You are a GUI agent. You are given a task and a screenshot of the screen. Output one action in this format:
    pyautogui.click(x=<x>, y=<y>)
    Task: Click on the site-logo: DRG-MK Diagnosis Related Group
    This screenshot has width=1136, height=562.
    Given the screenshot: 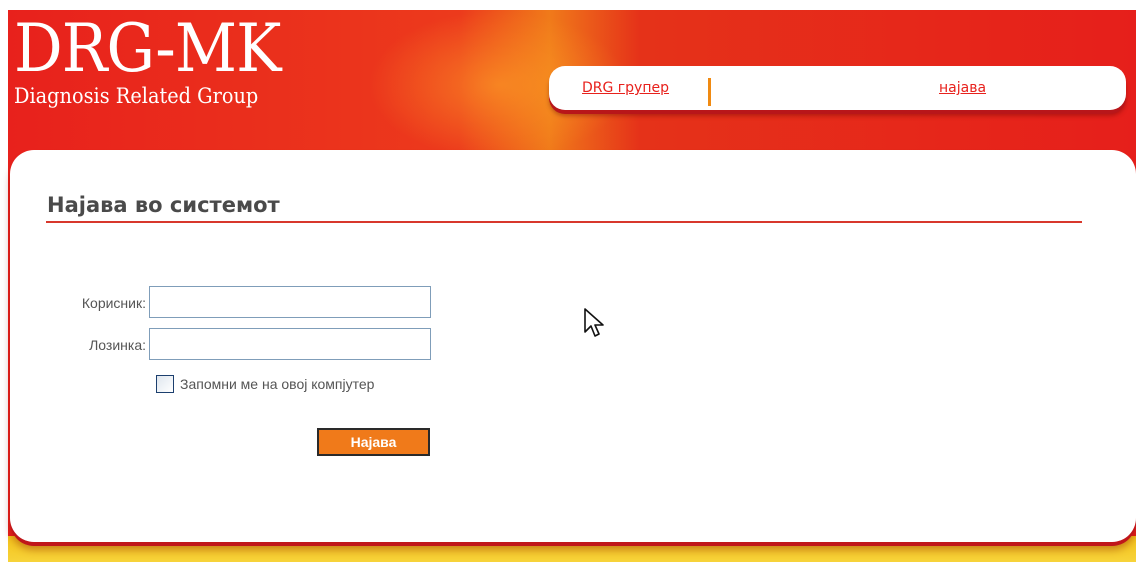 What is the action you would take?
    pyautogui.click(x=159, y=59)
    